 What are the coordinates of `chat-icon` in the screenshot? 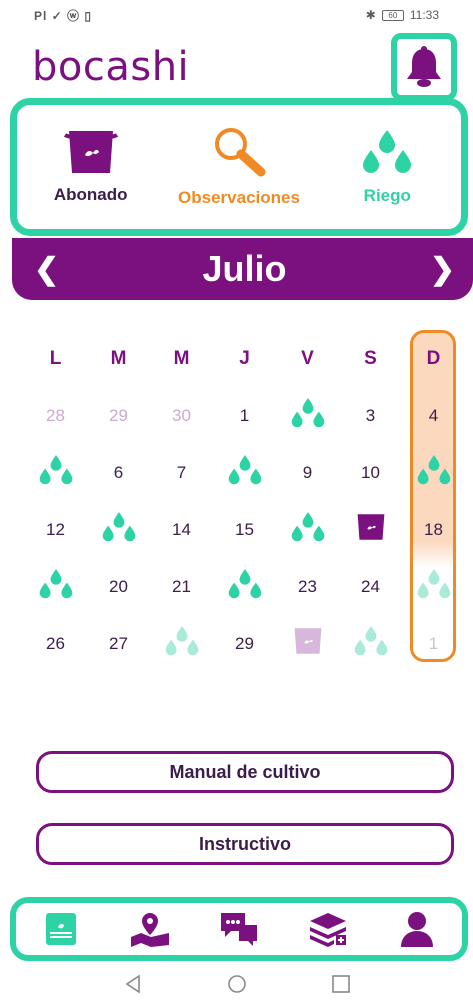 It's located at (238, 929).